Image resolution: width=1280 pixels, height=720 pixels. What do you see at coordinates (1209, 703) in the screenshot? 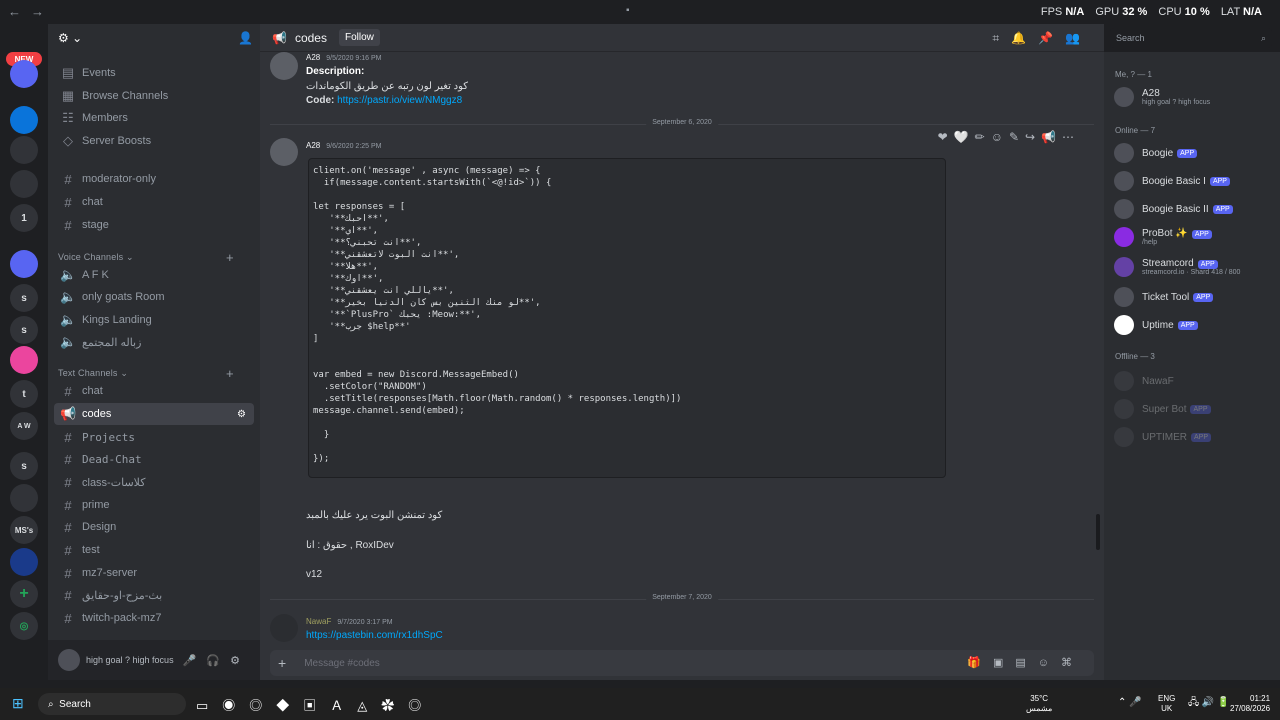
I see `network-sound-icons: 🖧 🔊 🔋` at bounding box center [1209, 703].